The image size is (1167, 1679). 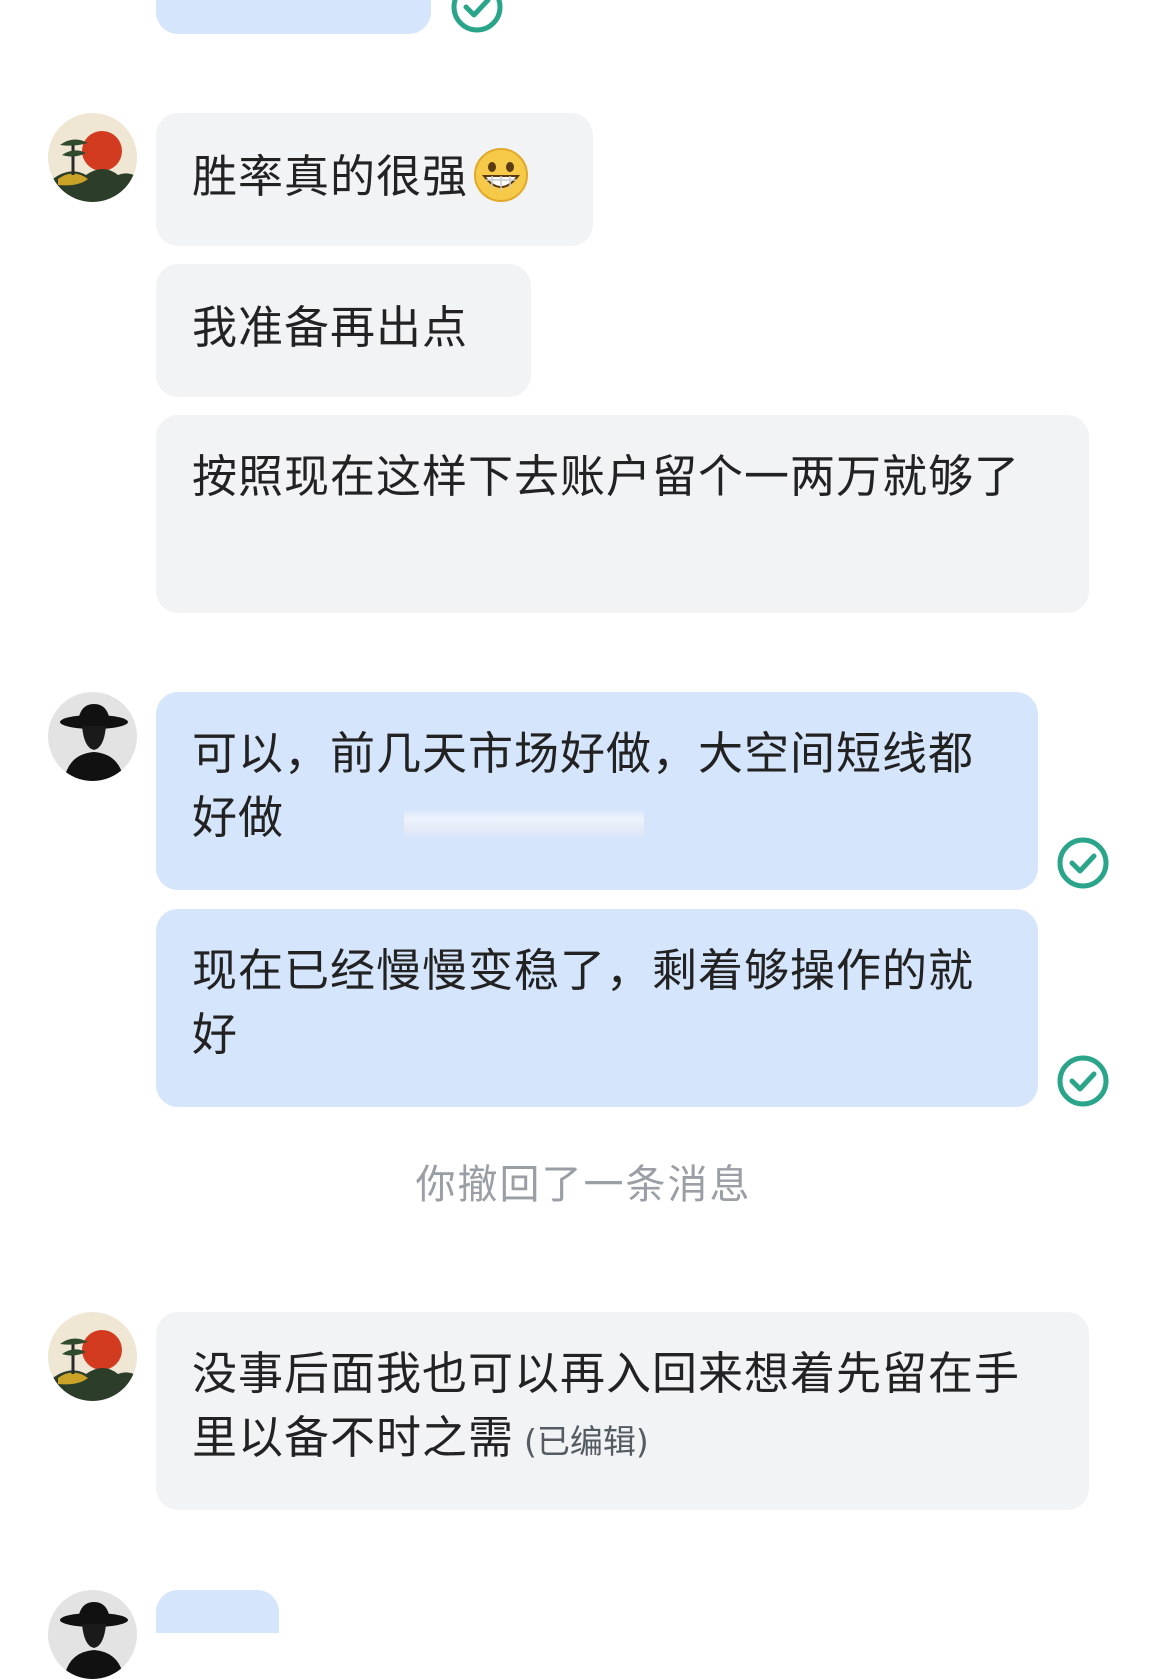 What do you see at coordinates (583, 1002) in the screenshot?
I see `message-text: 现在已经慢慢变稳了，剩着够操作的就好` at bounding box center [583, 1002].